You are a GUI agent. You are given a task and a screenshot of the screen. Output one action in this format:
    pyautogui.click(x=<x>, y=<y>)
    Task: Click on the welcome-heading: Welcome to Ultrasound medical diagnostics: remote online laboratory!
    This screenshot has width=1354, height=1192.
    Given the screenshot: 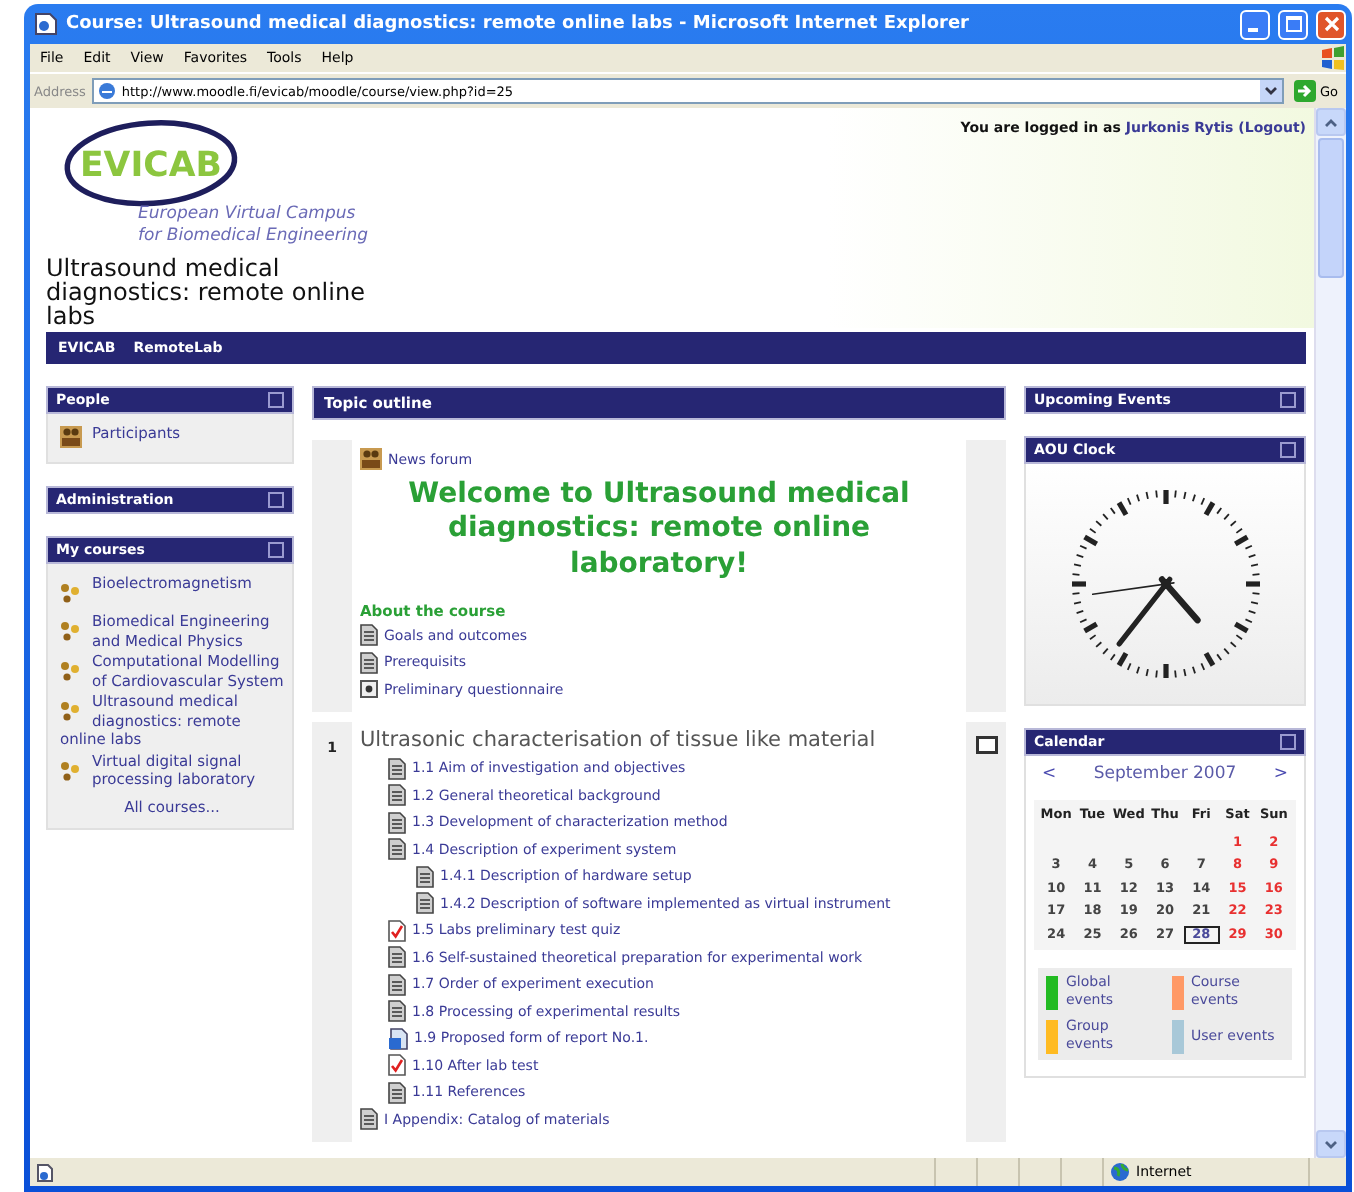 What is the action you would take?
    pyautogui.click(x=659, y=529)
    